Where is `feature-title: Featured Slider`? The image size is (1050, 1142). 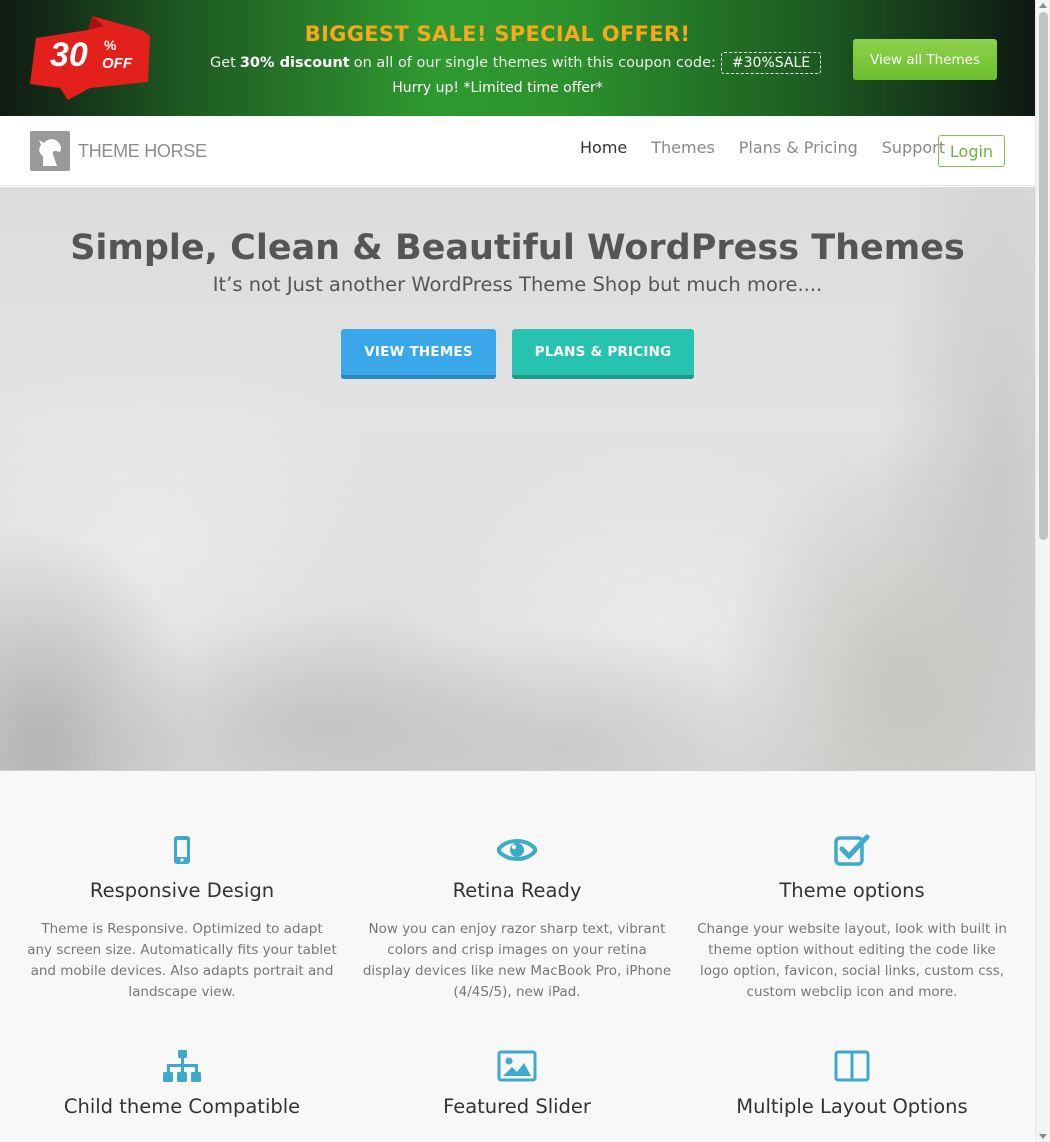
feature-title: Featured Slider is located at coordinates (517, 1106).